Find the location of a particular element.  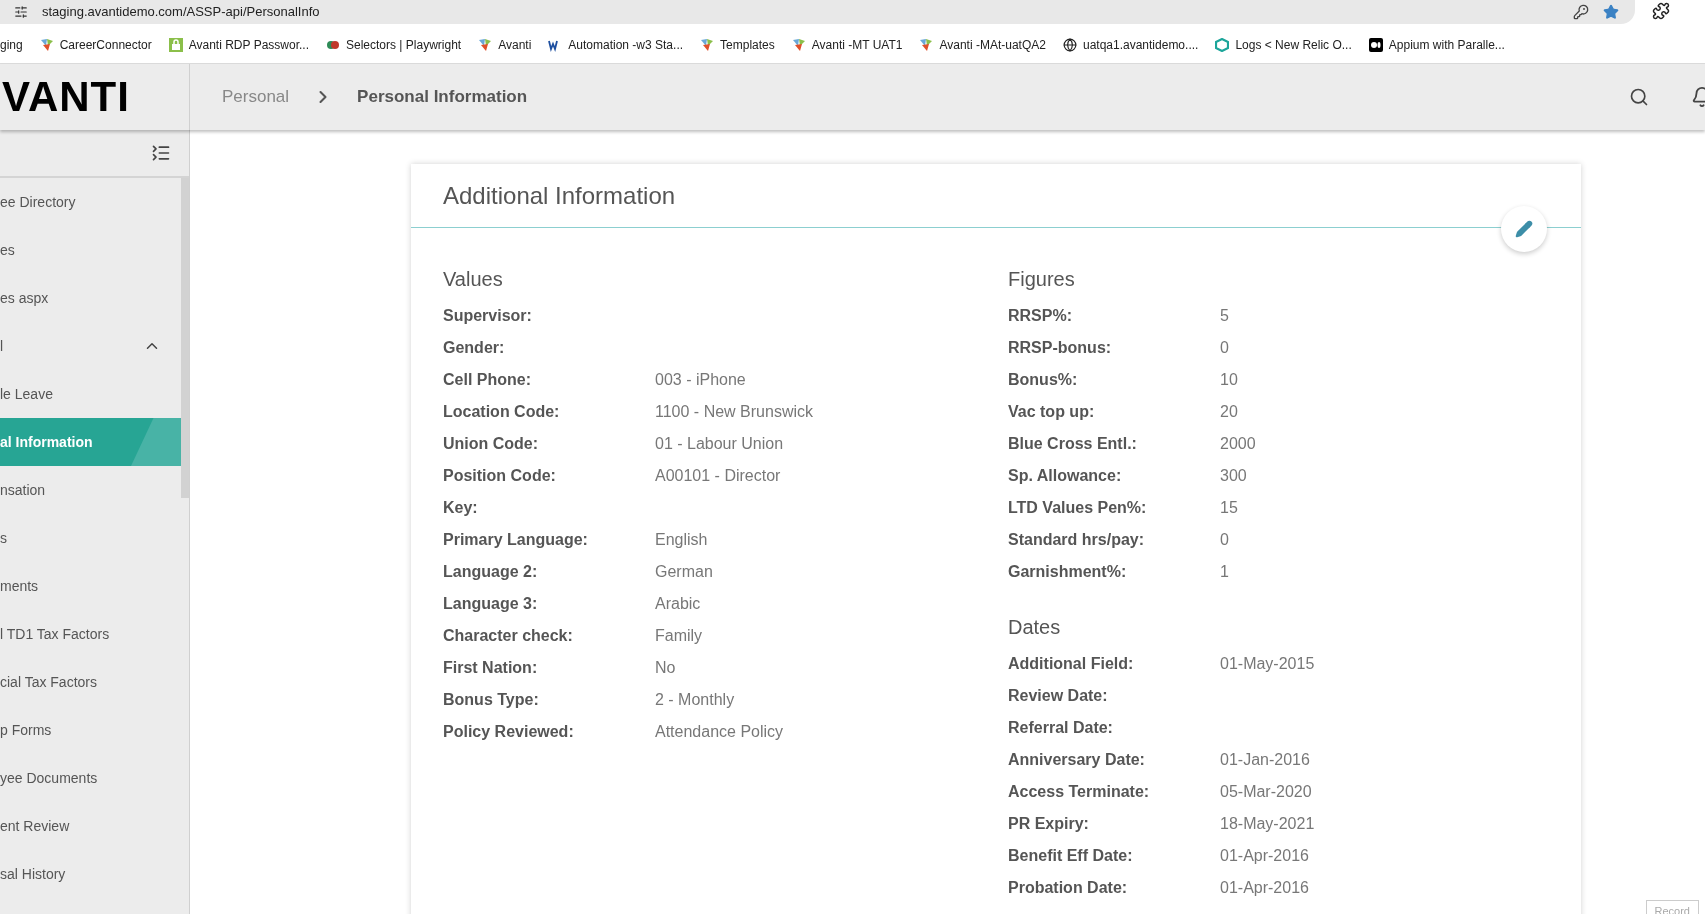

field-value: 10 is located at coordinates (1229, 380).